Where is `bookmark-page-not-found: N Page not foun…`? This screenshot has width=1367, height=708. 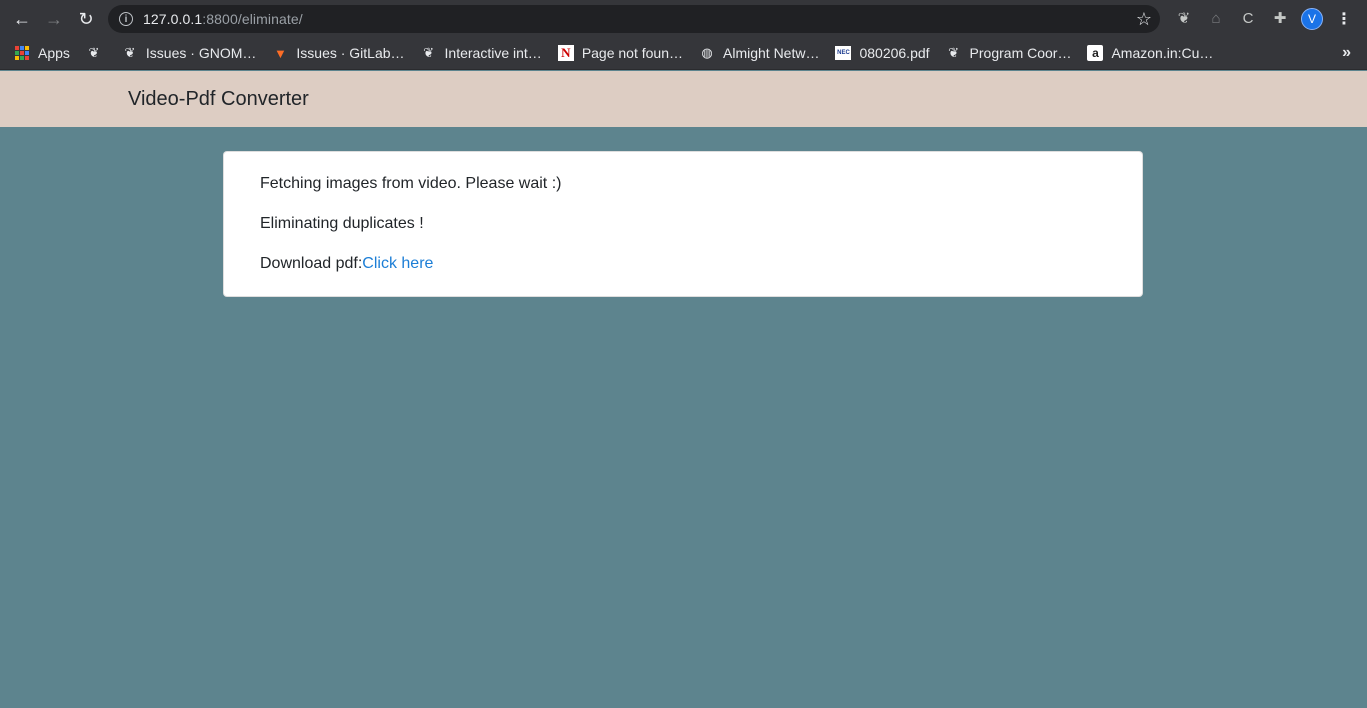 bookmark-page-not-found: N Page not foun… is located at coordinates (624, 53).